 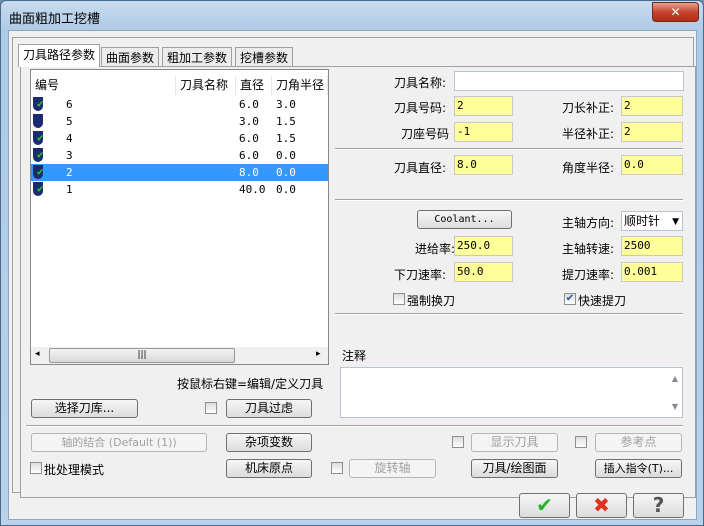 I want to click on tool-filter-button: 刀具过虑, so click(x=269, y=408).